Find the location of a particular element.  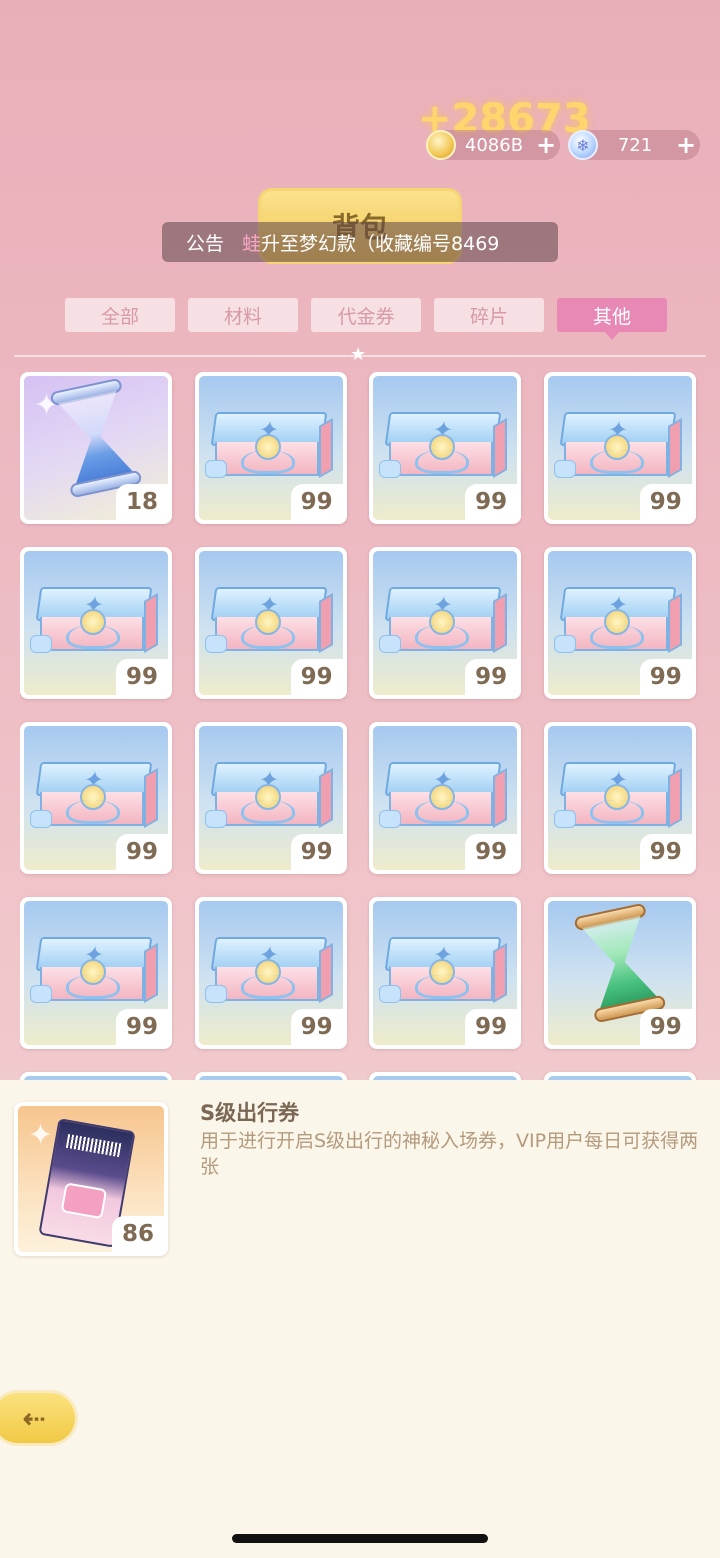

sparkle-icon: ✦ is located at coordinates (41, 1135).